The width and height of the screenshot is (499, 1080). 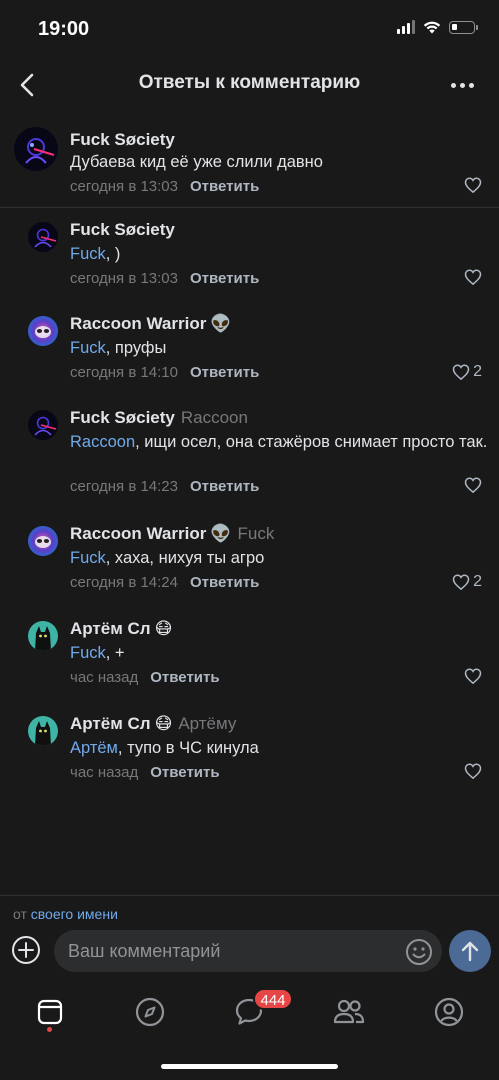 I want to click on status-time: 19:00, so click(x=64, y=29).